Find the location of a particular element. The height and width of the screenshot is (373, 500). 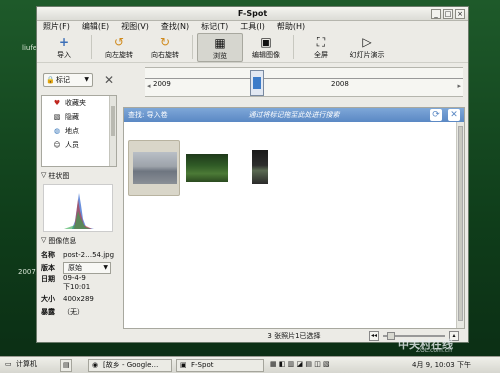

info-value: （无） is located at coordinates (73, 311).